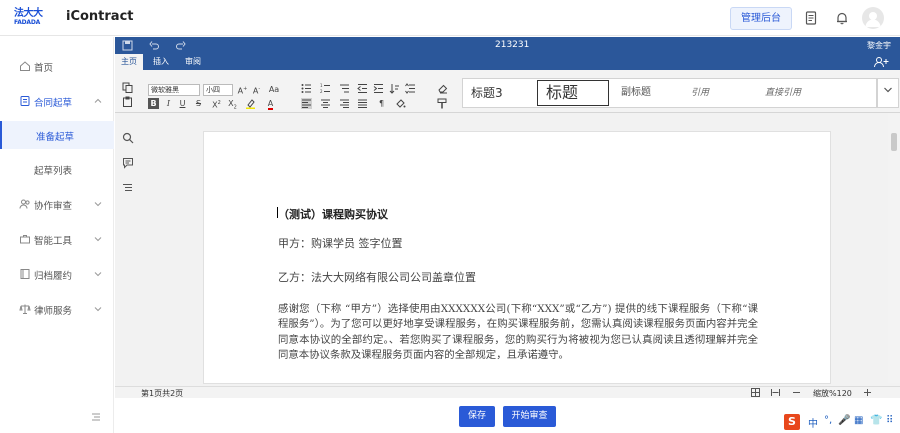 The width and height of the screenshot is (900, 433). I want to click on user-avatar, so click(873, 18).